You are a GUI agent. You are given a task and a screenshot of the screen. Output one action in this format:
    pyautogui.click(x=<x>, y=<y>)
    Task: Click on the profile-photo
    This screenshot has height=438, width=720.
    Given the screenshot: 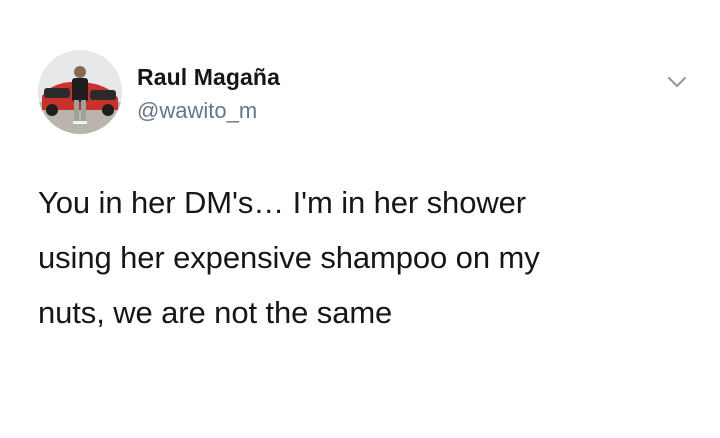 What is the action you would take?
    pyautogui.click(x=80, y=92)
    